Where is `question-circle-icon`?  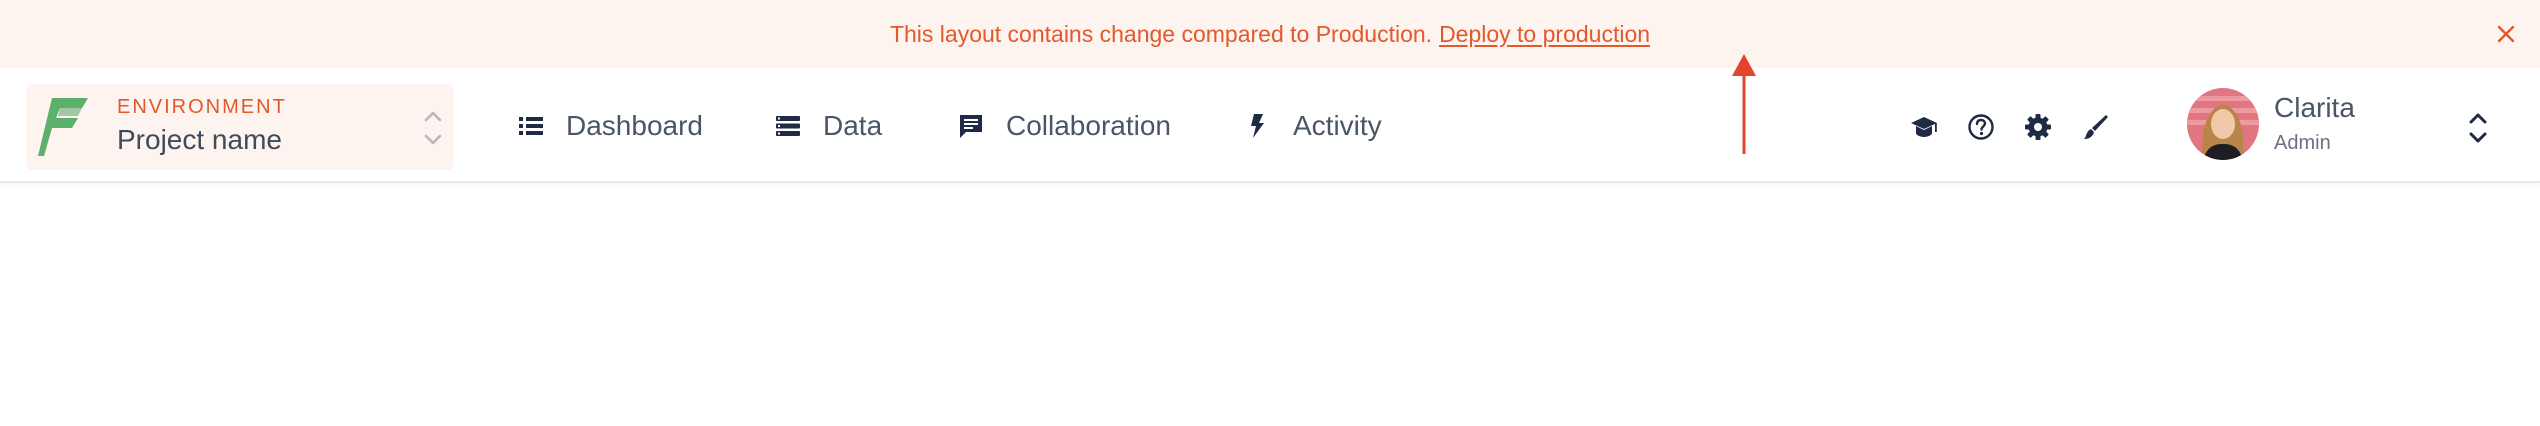 question-circle-icon is located at coordinates (1981, 127).